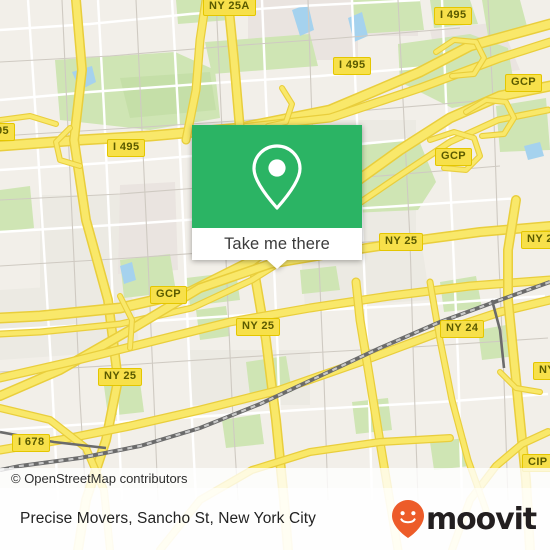 This screenshot has width=550, height=550. I want to click on moovit-logo: moovit, so click(464, 519).